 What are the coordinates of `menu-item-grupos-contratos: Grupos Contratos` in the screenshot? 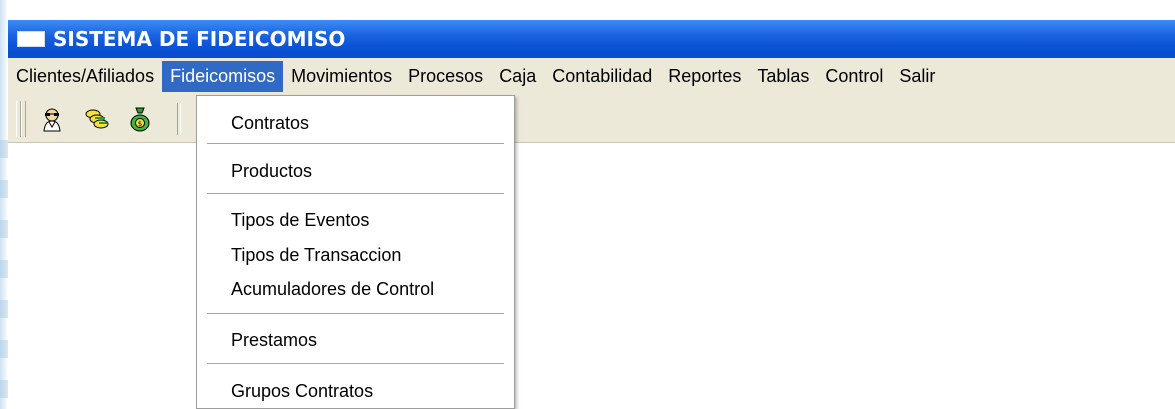 It's located at (302, 391).